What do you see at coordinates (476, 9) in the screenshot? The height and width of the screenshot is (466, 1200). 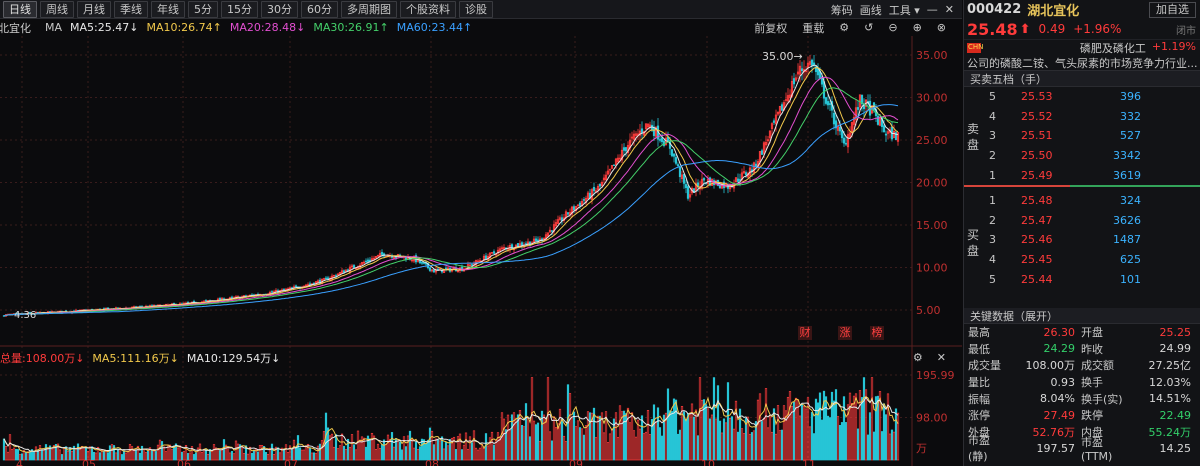 I see `tab-diagnose: 诊股` at bounding box center [476, 9].